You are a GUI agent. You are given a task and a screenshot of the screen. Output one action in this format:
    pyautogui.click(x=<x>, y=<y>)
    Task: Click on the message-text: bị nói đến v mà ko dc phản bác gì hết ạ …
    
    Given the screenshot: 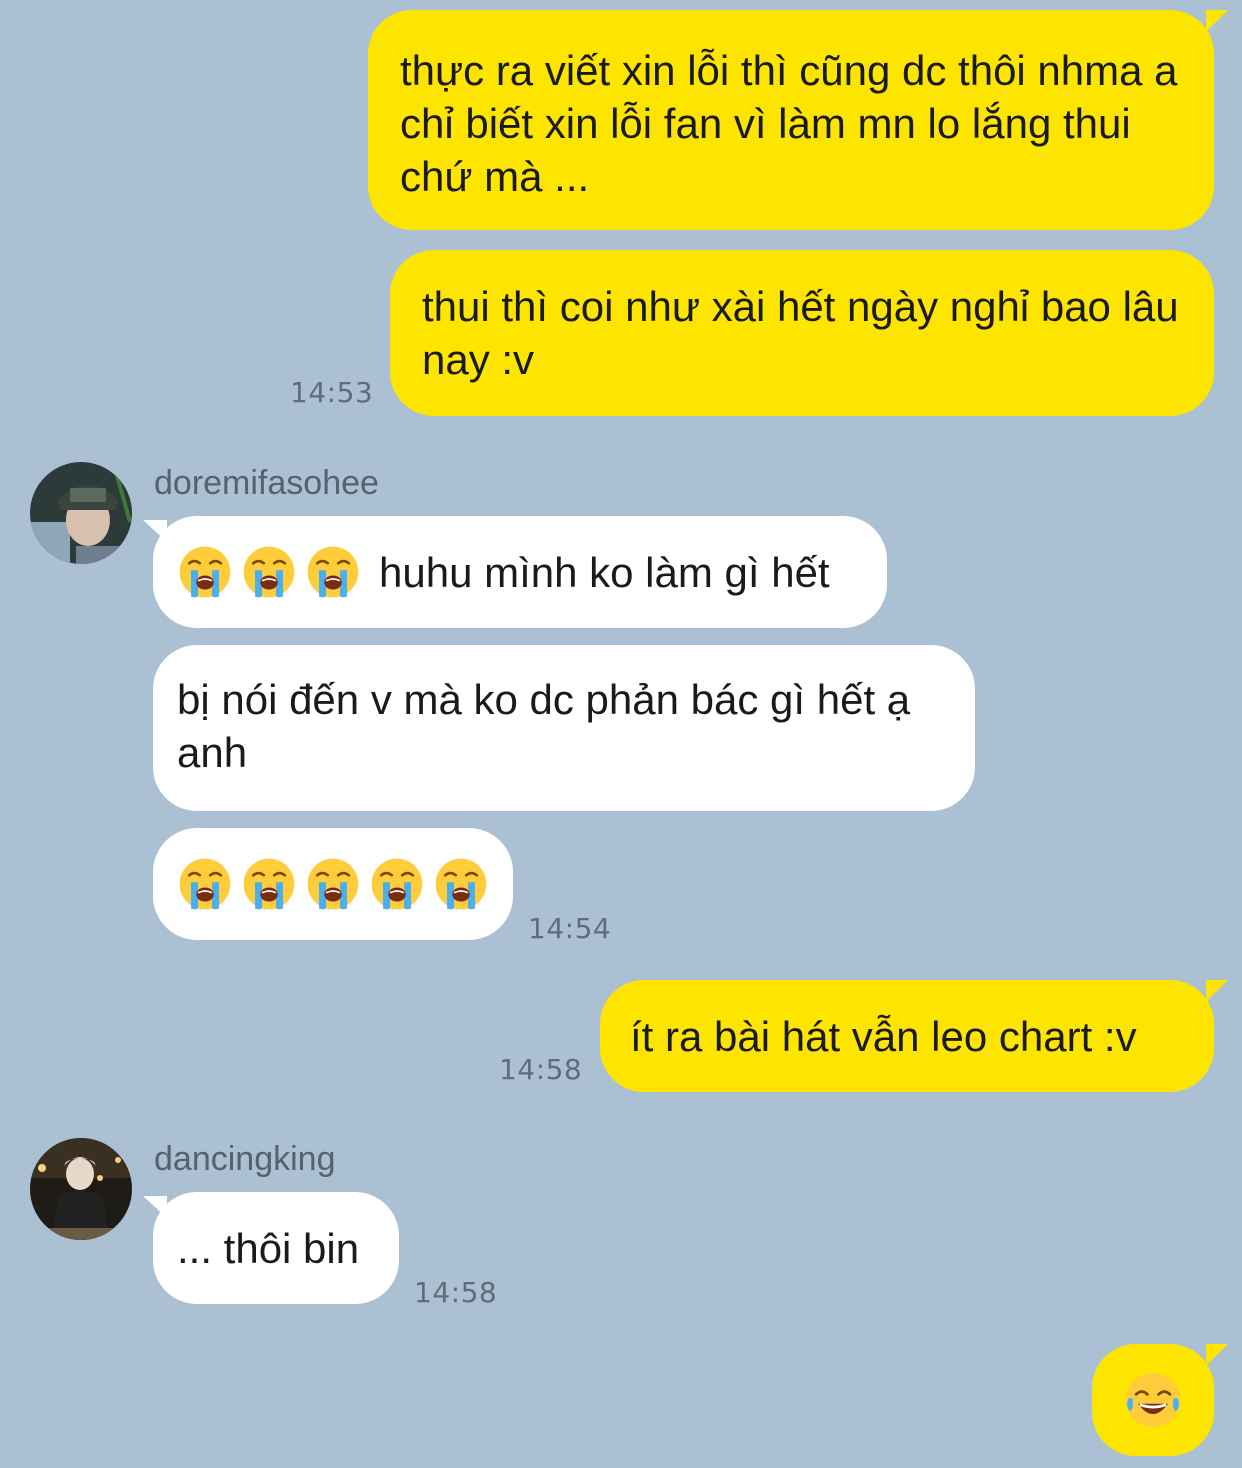 What is the action you would take?
    pyautogui.click(x=544, y=726)
    